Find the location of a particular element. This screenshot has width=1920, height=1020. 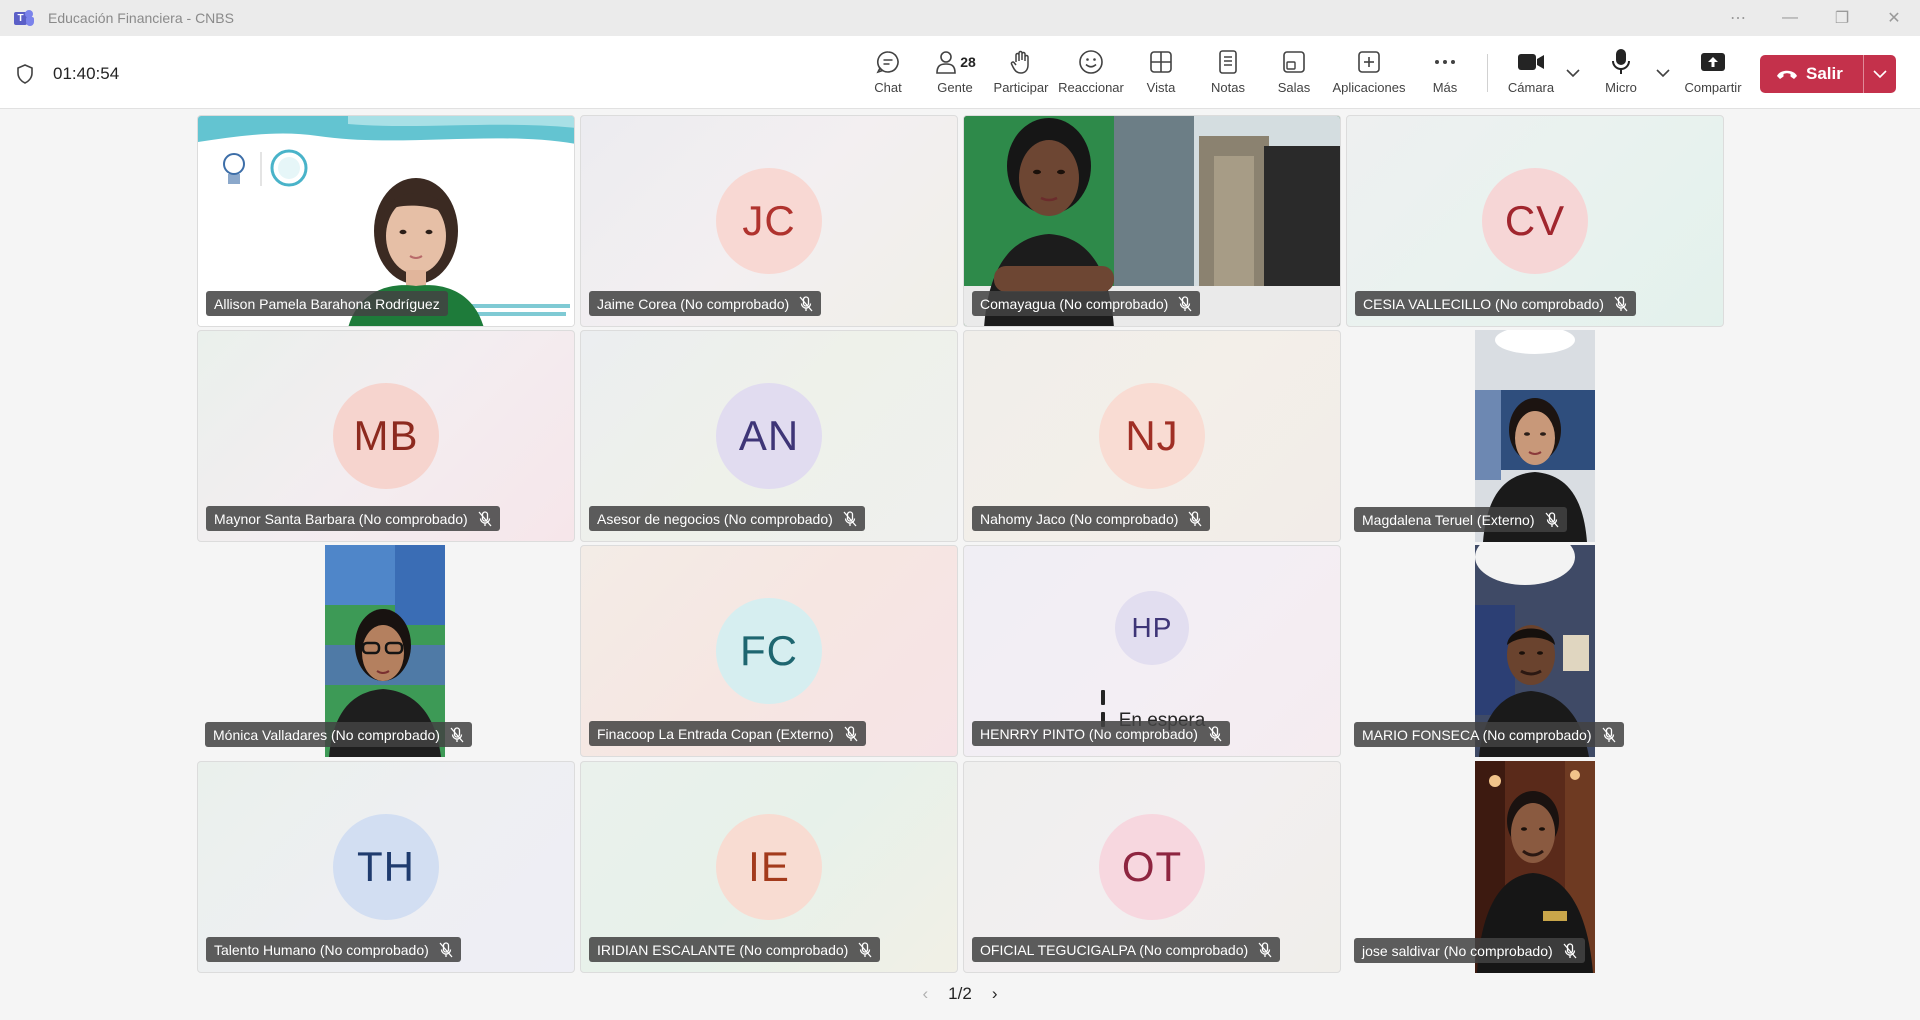

participant-tile: AN Asesor de negocios (No comprobado) is located at coordinates (769, 436).